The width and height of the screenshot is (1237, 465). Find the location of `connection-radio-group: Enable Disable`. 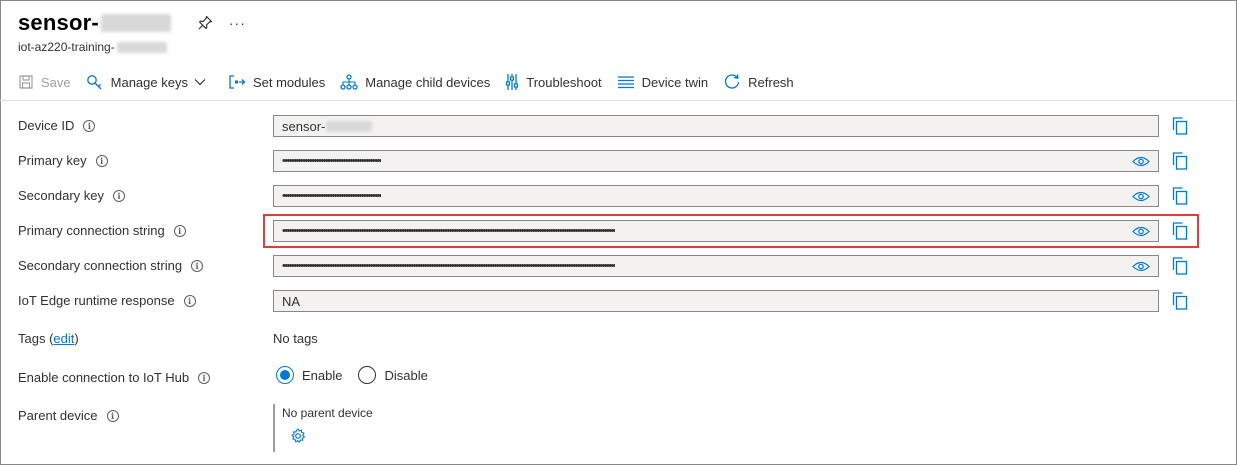

connection-radio-group: Enable Disable is located at coordinates (360, 375).